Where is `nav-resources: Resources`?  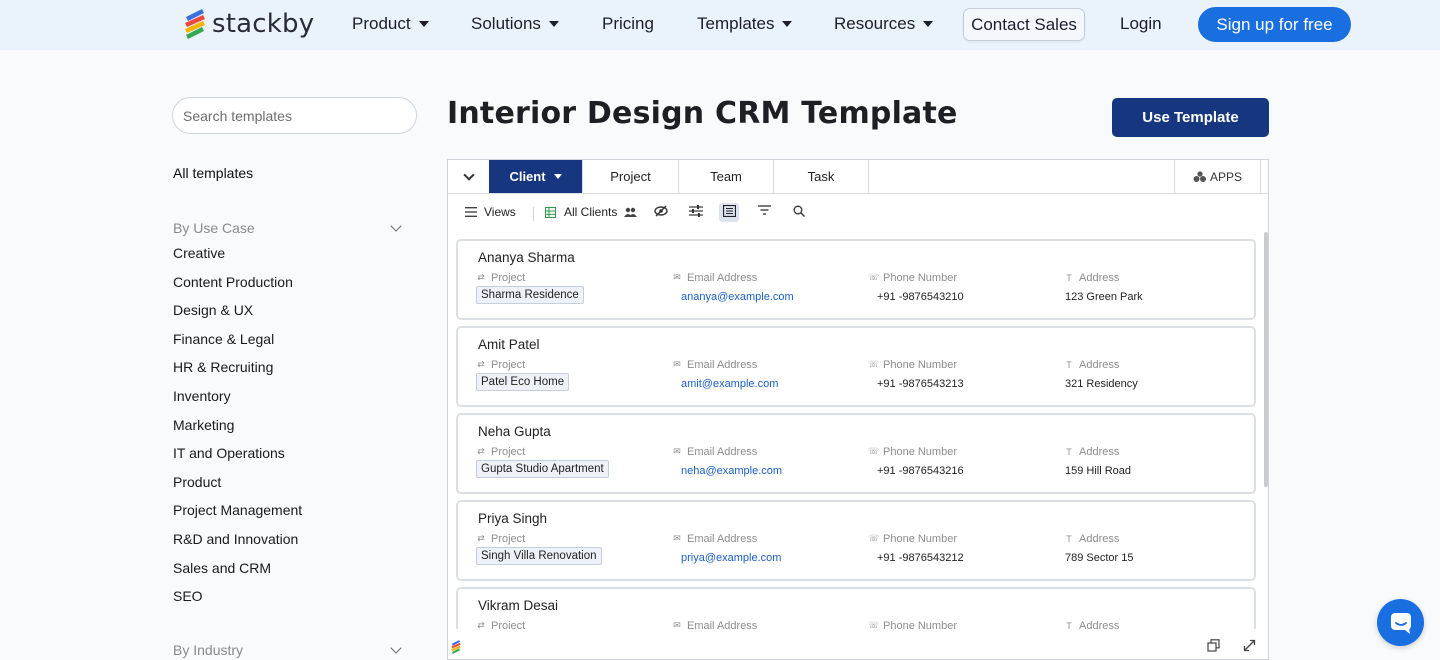
nav-resources: Resources is located at coordinates (884, 24).